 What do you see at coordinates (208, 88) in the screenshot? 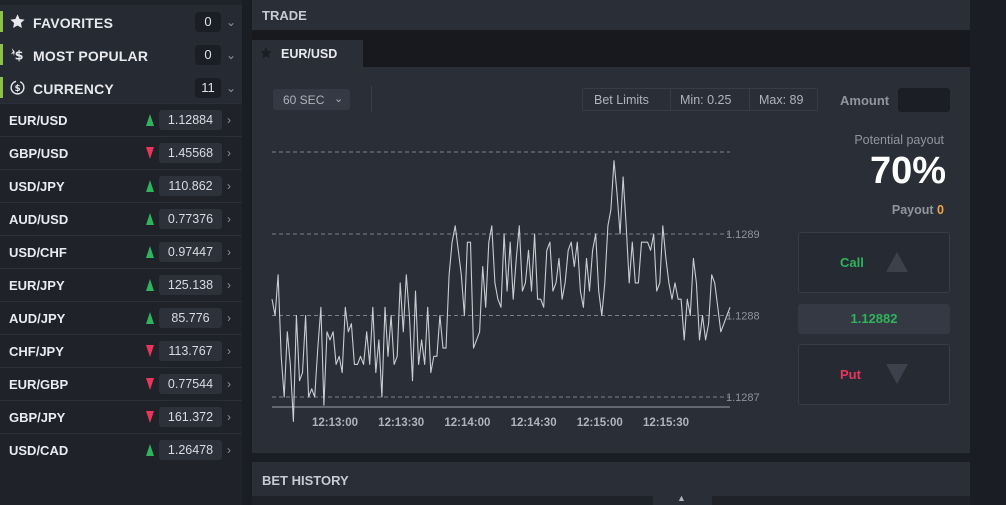
I see `category-count: 11` at bounding box center [208, 88].